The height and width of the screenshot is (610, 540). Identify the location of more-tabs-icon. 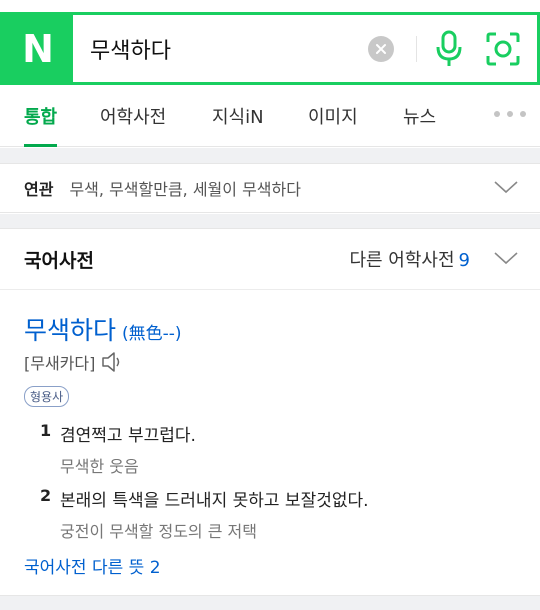
(510, 114).